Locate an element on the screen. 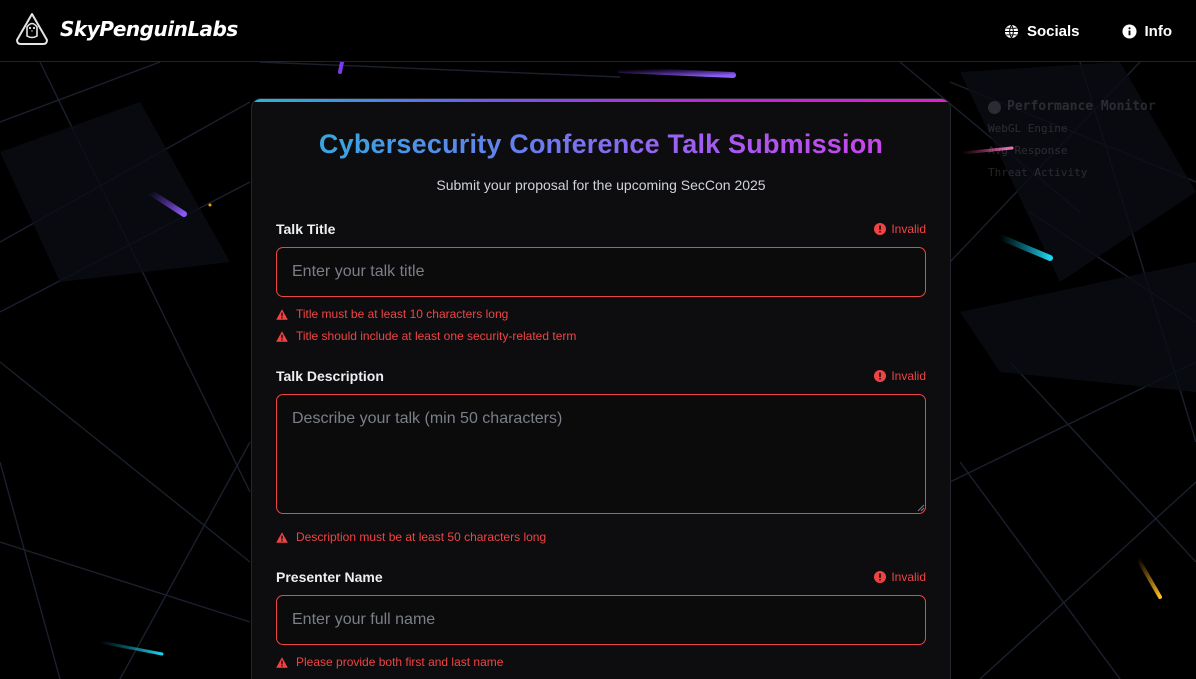  performance-monitor-title: Performance Monitor is located at coordinates (1088, 107).